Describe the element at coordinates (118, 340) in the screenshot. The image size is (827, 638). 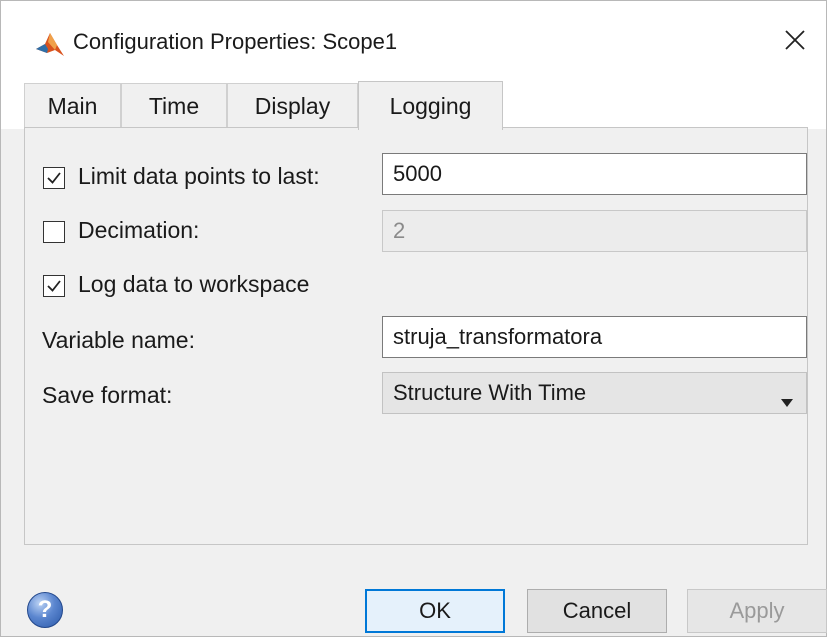
I see `variable-name-label: Variable name:` at that location.